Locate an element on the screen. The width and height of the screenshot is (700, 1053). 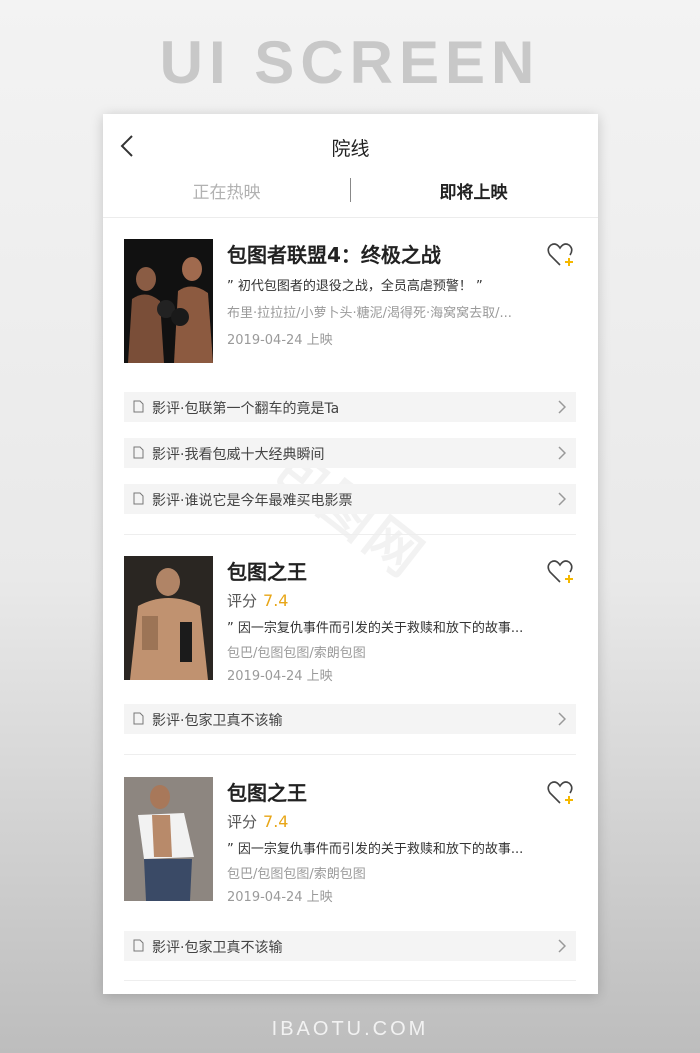
nav-bar: 院线 is located at coordinates (350, 144).